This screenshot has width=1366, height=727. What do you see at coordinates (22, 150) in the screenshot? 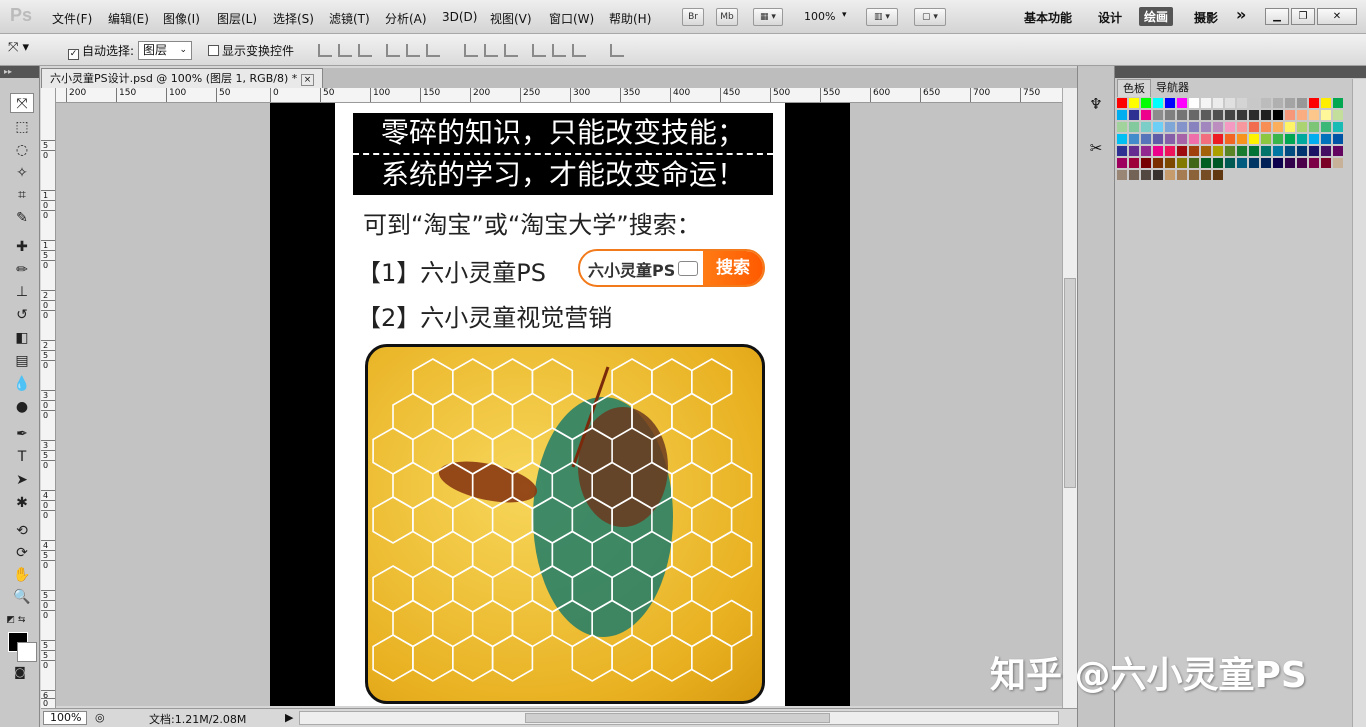
I see `lasso-tool-icon: ◌` at bounding box center [22, 150].